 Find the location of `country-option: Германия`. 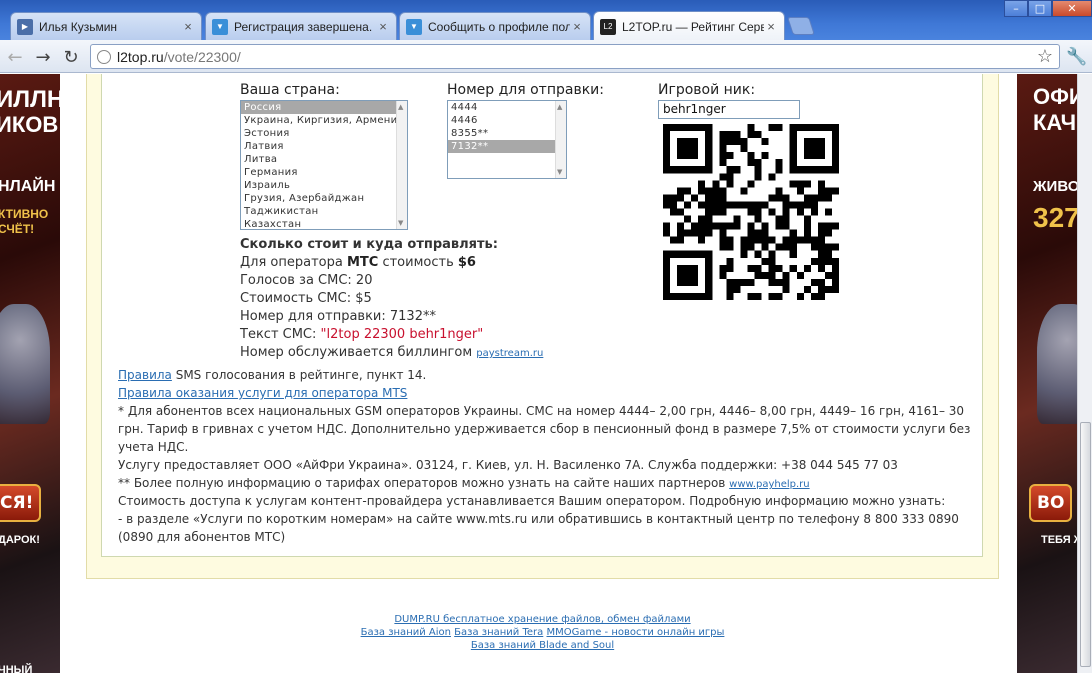

country-option: Германия is located at coordinates (324, 172).